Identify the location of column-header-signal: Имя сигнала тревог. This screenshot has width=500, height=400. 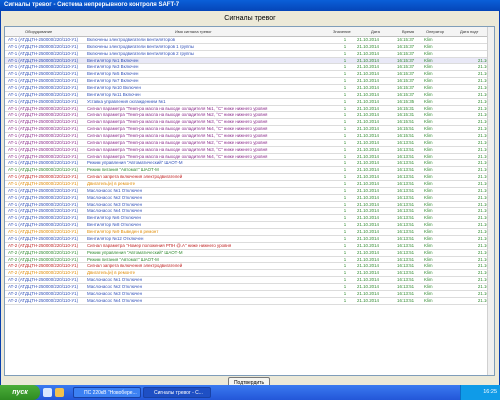
(193, 31).